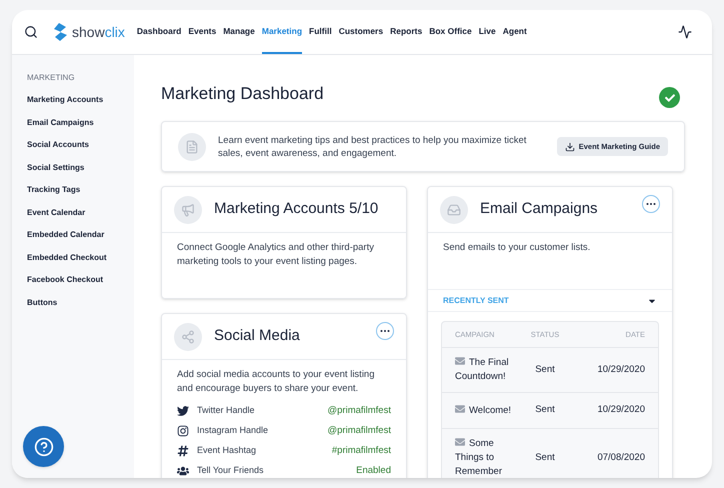  I want to click on sidebar-link: Marketing Accounts, so click(80, 100).